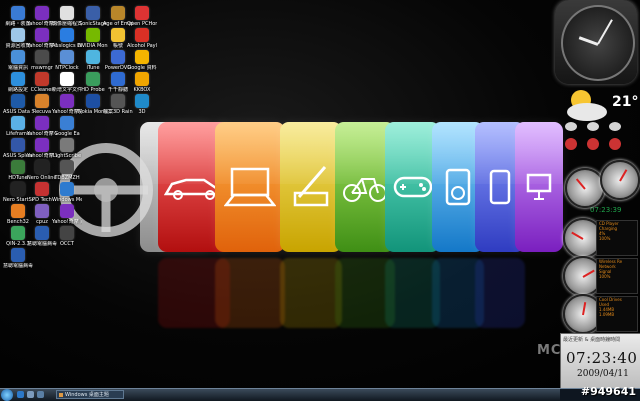 This screenshot has width=640, height=401. Describe the element at coordinates (320, 394) in the screenshot. I see `taskbar: Windows 桌面主題` at that location.